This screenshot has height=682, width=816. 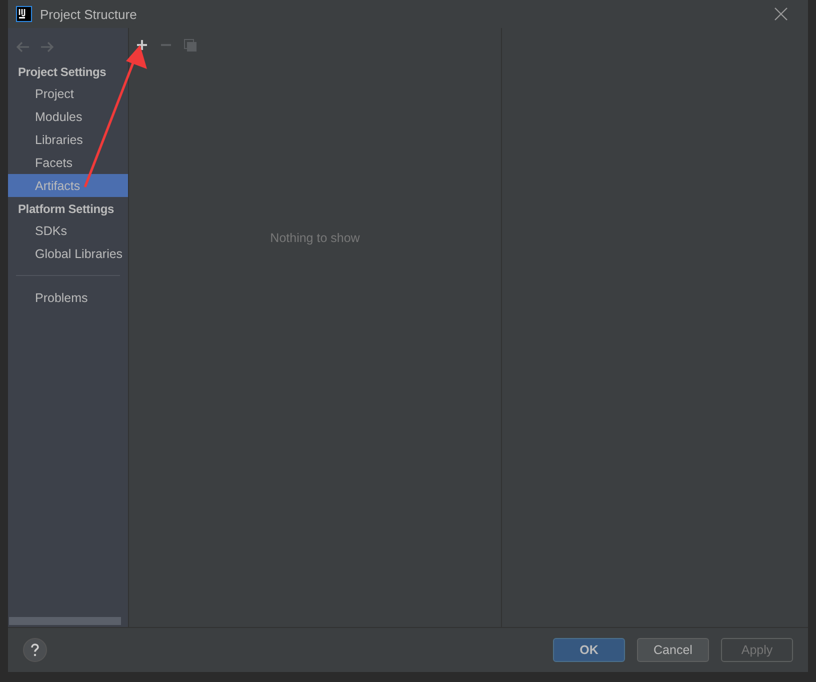 What do you see at coordinates (35, 650) in the screenshot?
I see `help-icon` at bounding box center [35, 650].